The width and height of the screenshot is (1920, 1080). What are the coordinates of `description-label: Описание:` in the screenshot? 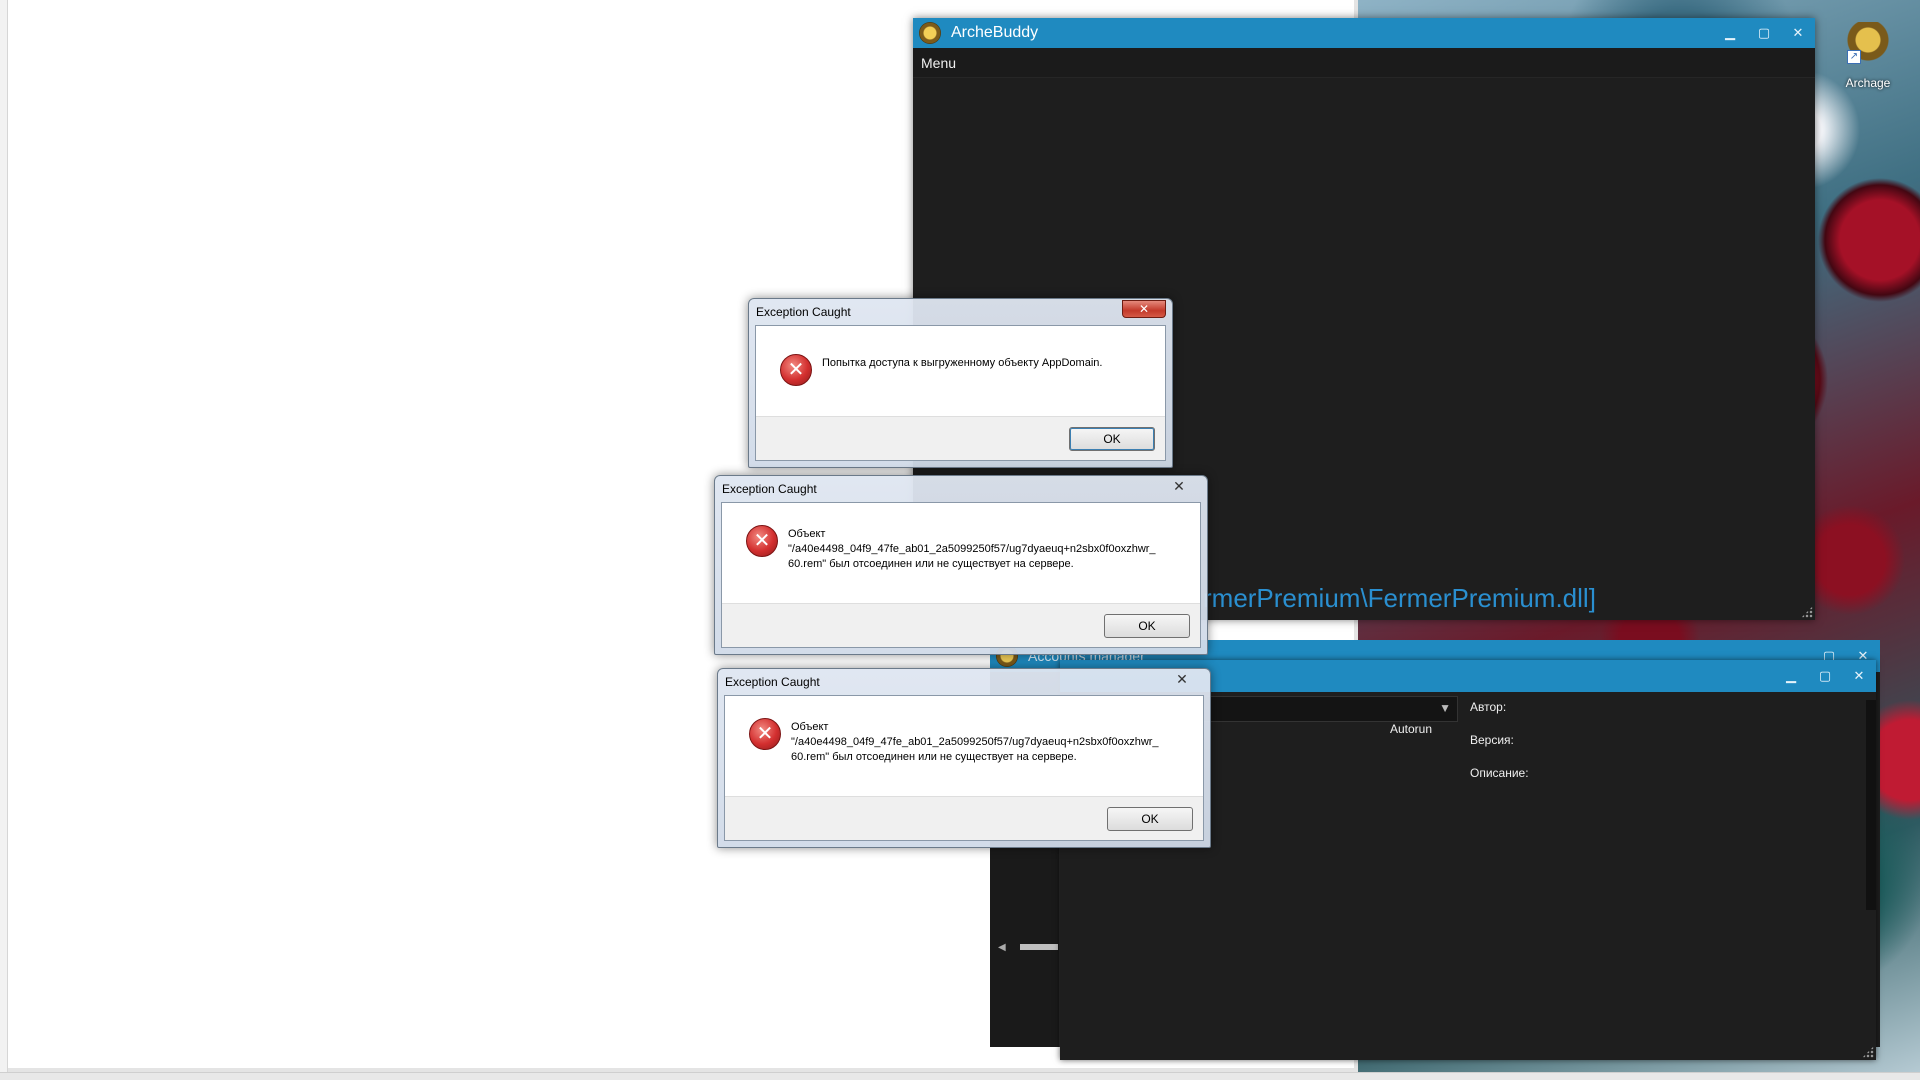 It's located at (1499, 773).